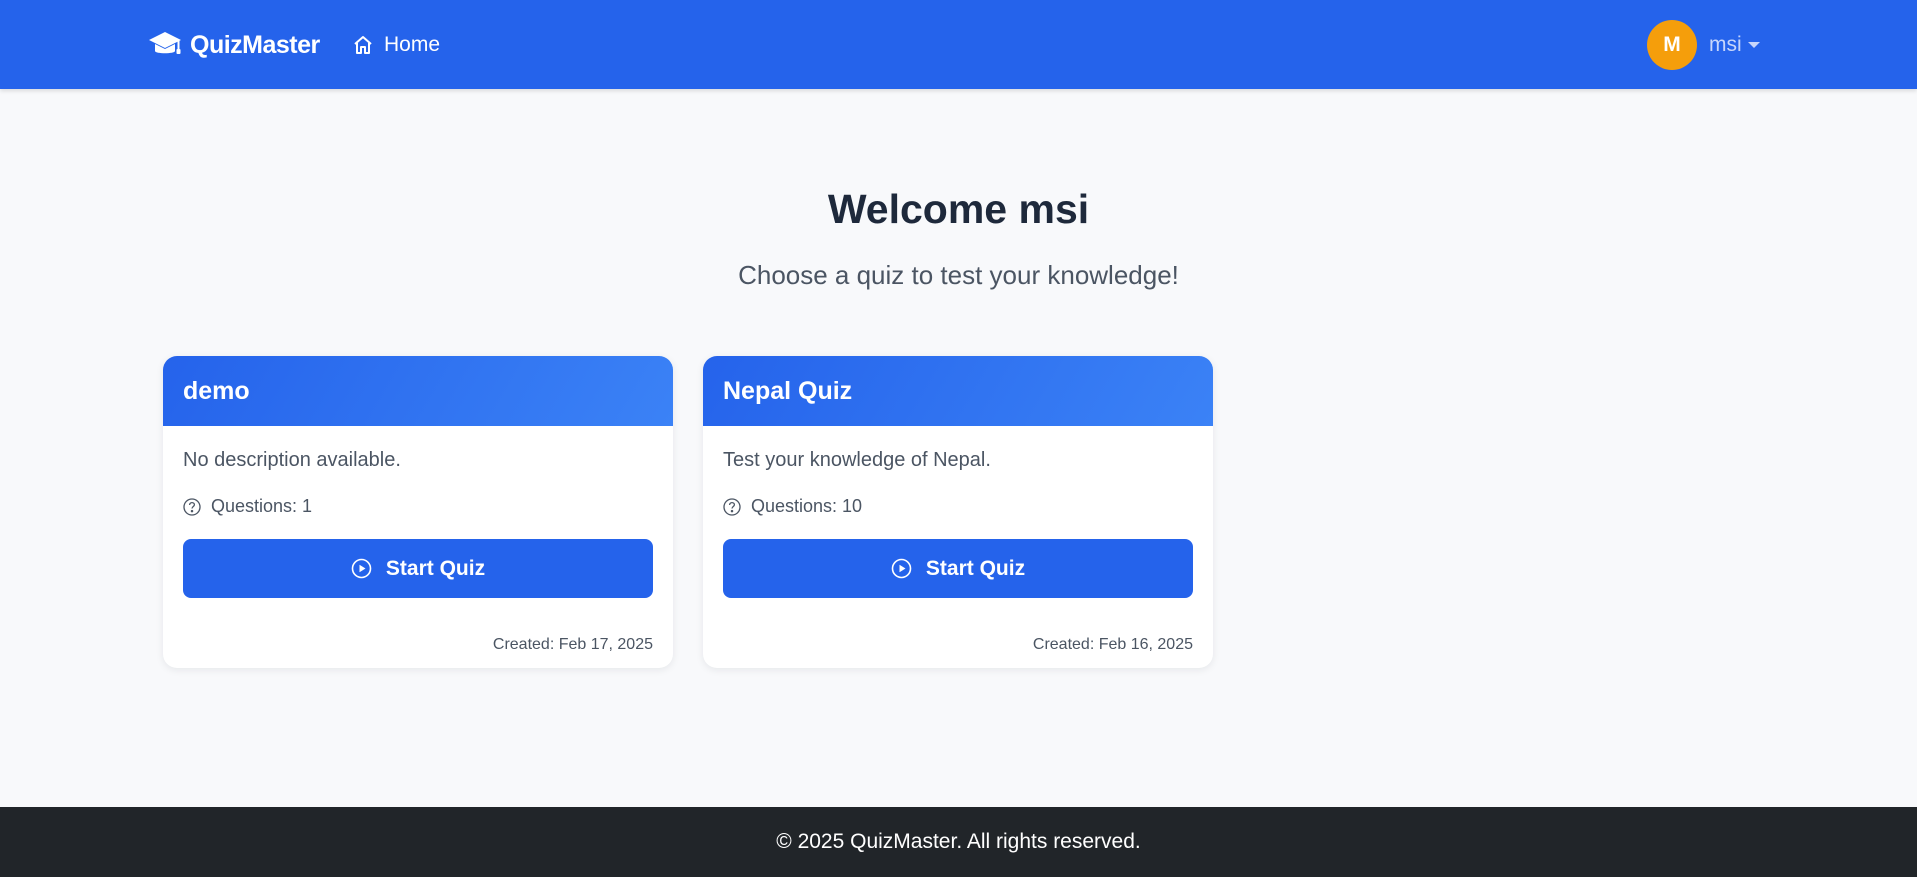  Describe the element at coordinates (958, 44) in the screenshot. I see `navbar: QuizMaster Home M msi` at that location.